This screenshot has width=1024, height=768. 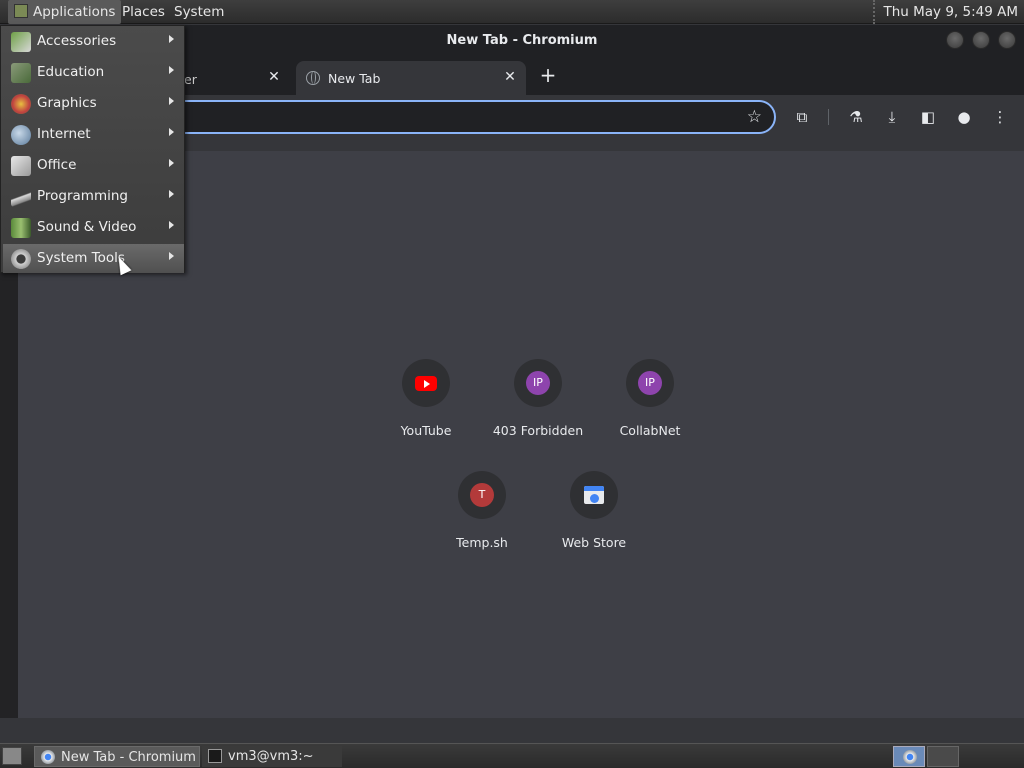 What do you see at coordinates (12, 756) in the screenshot?
I see `show-desktop-icon` at bounding box center [12, 756].